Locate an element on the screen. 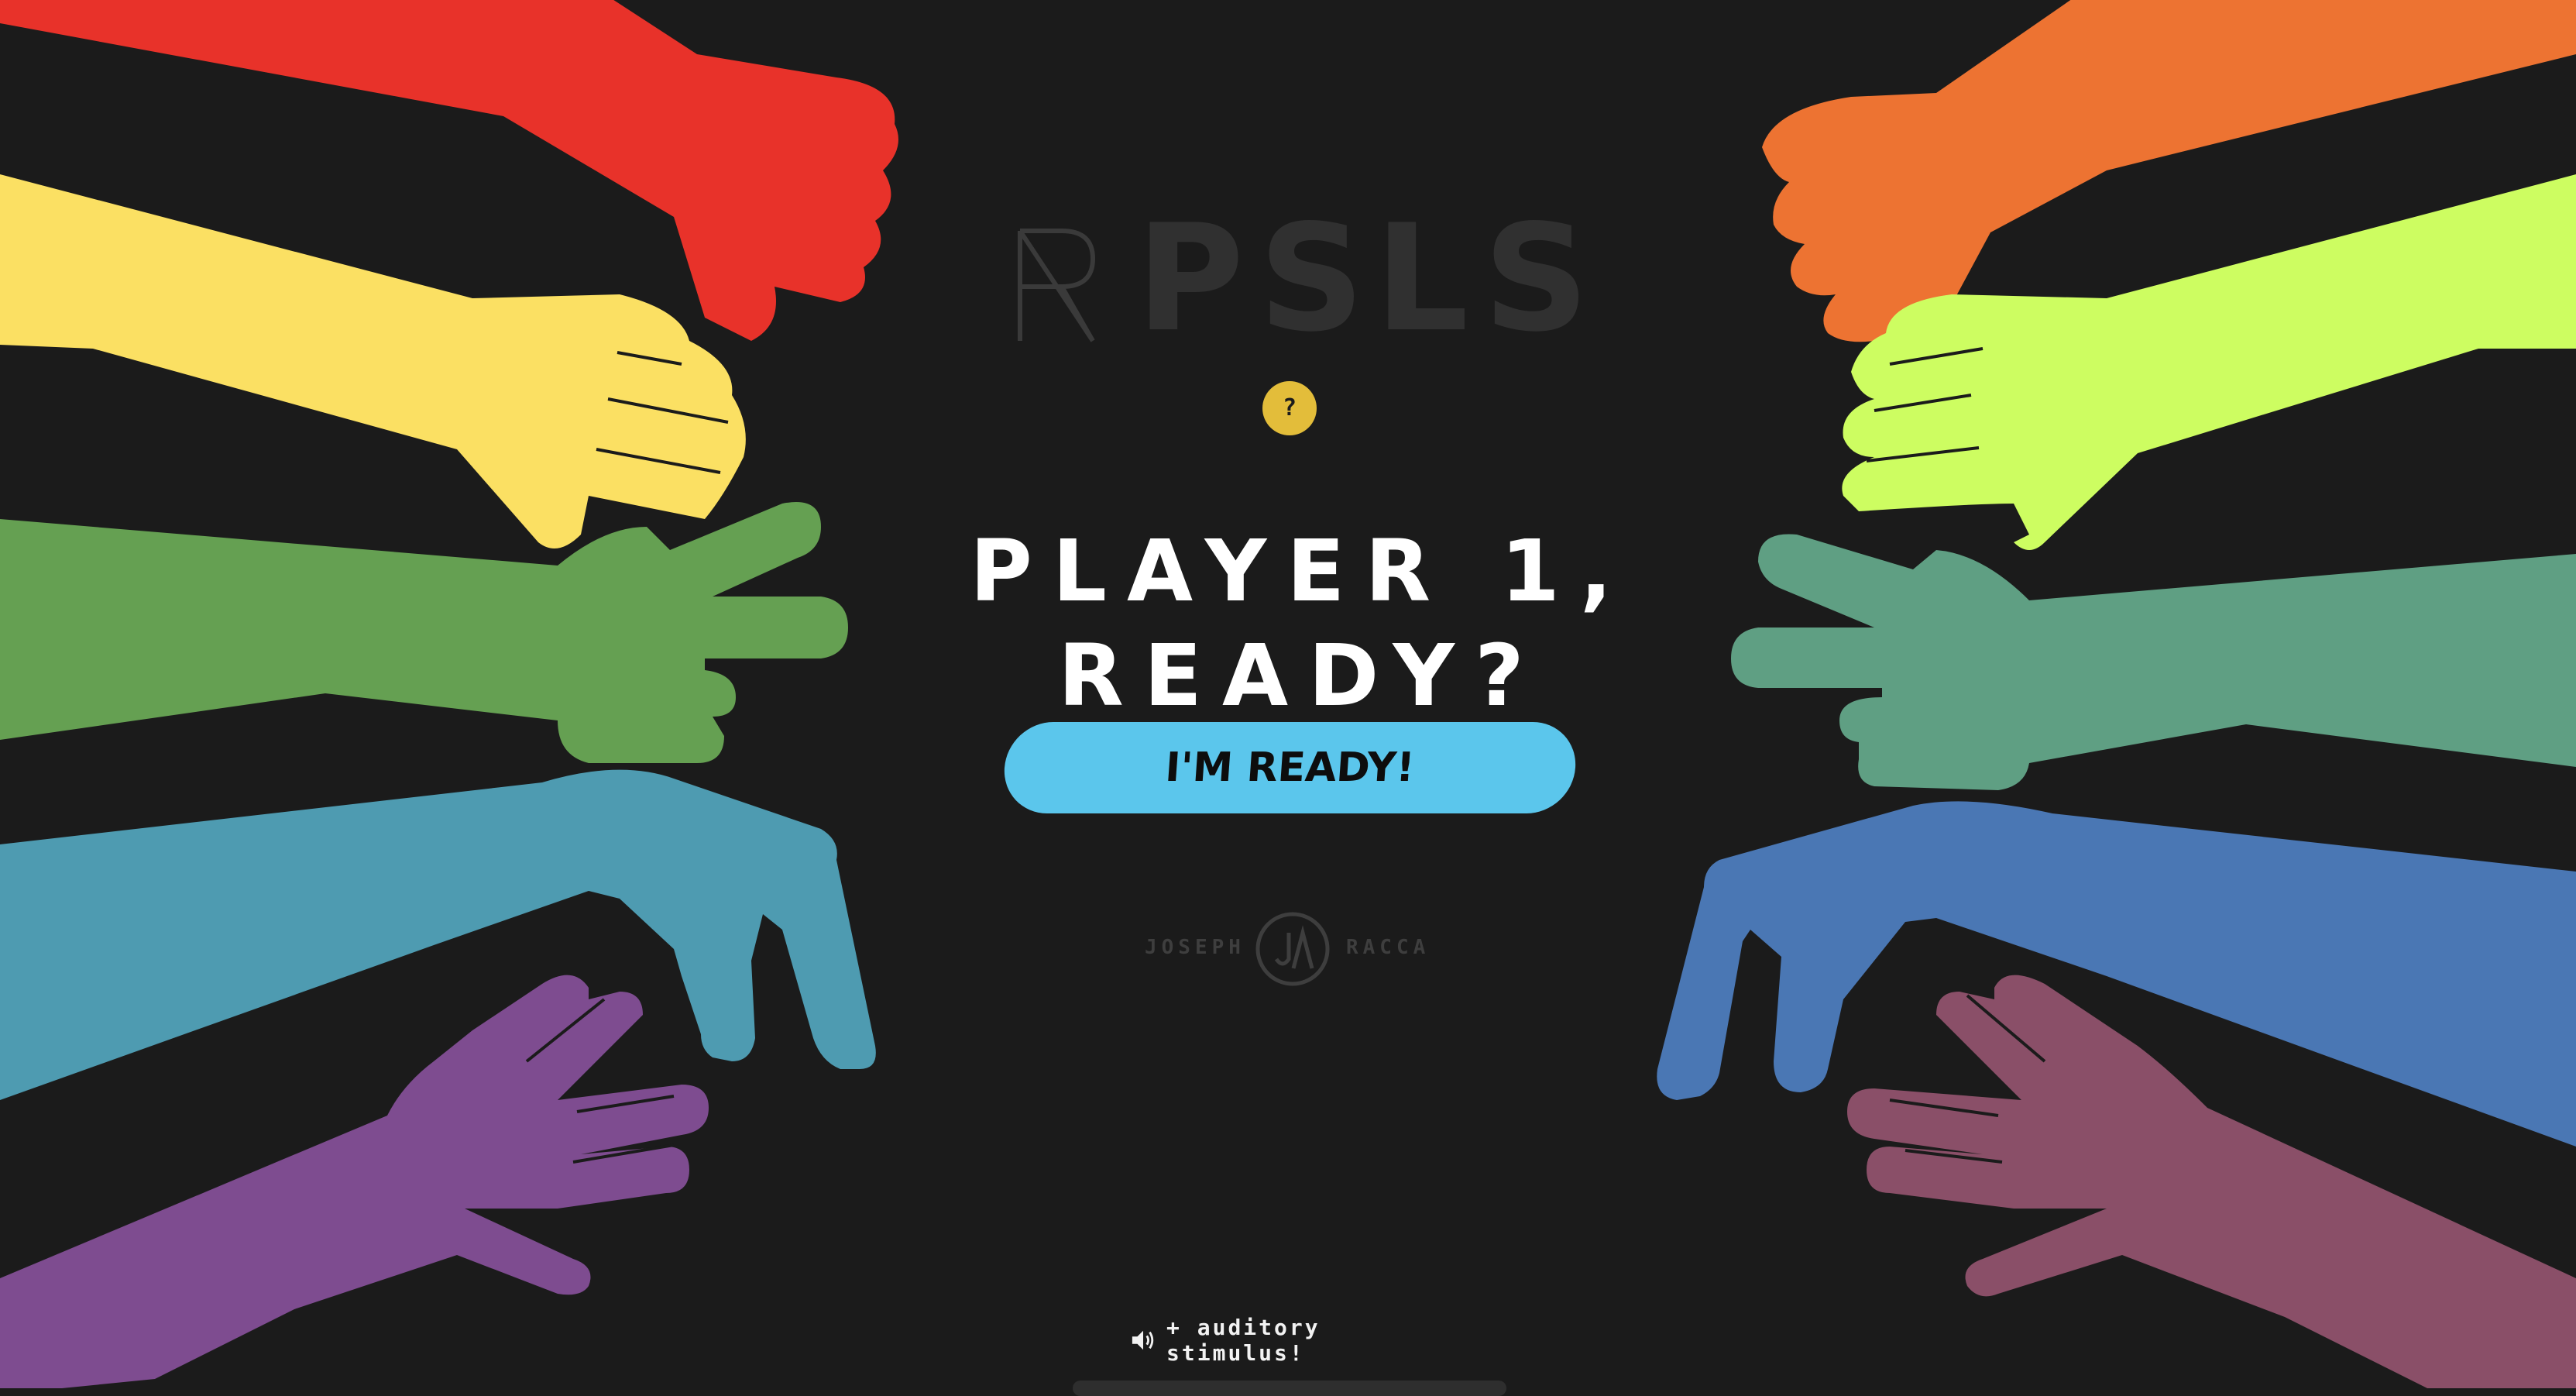 The image size is (2576, 1396). logo-letter-p: P is located at coordinates (1190, 278).